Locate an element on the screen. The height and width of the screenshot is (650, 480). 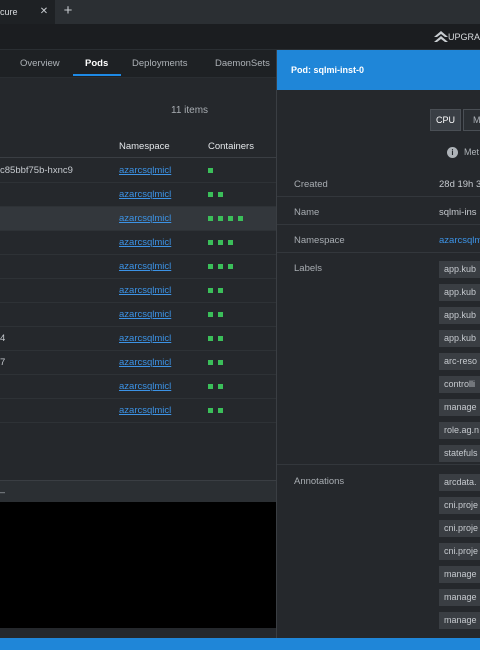
label-chip: role.ag.n is located at coordinates (459, 430).